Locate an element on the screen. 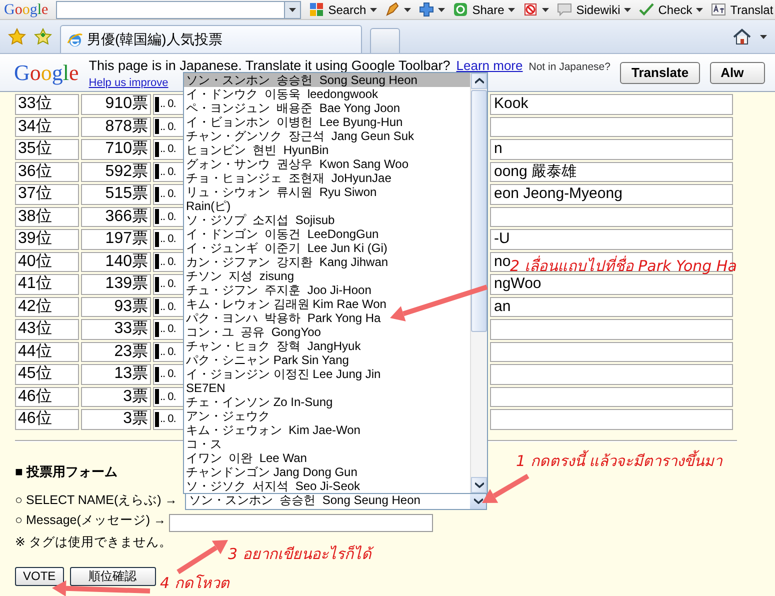  translate-button: Translate is located at coordinates (660, 73).